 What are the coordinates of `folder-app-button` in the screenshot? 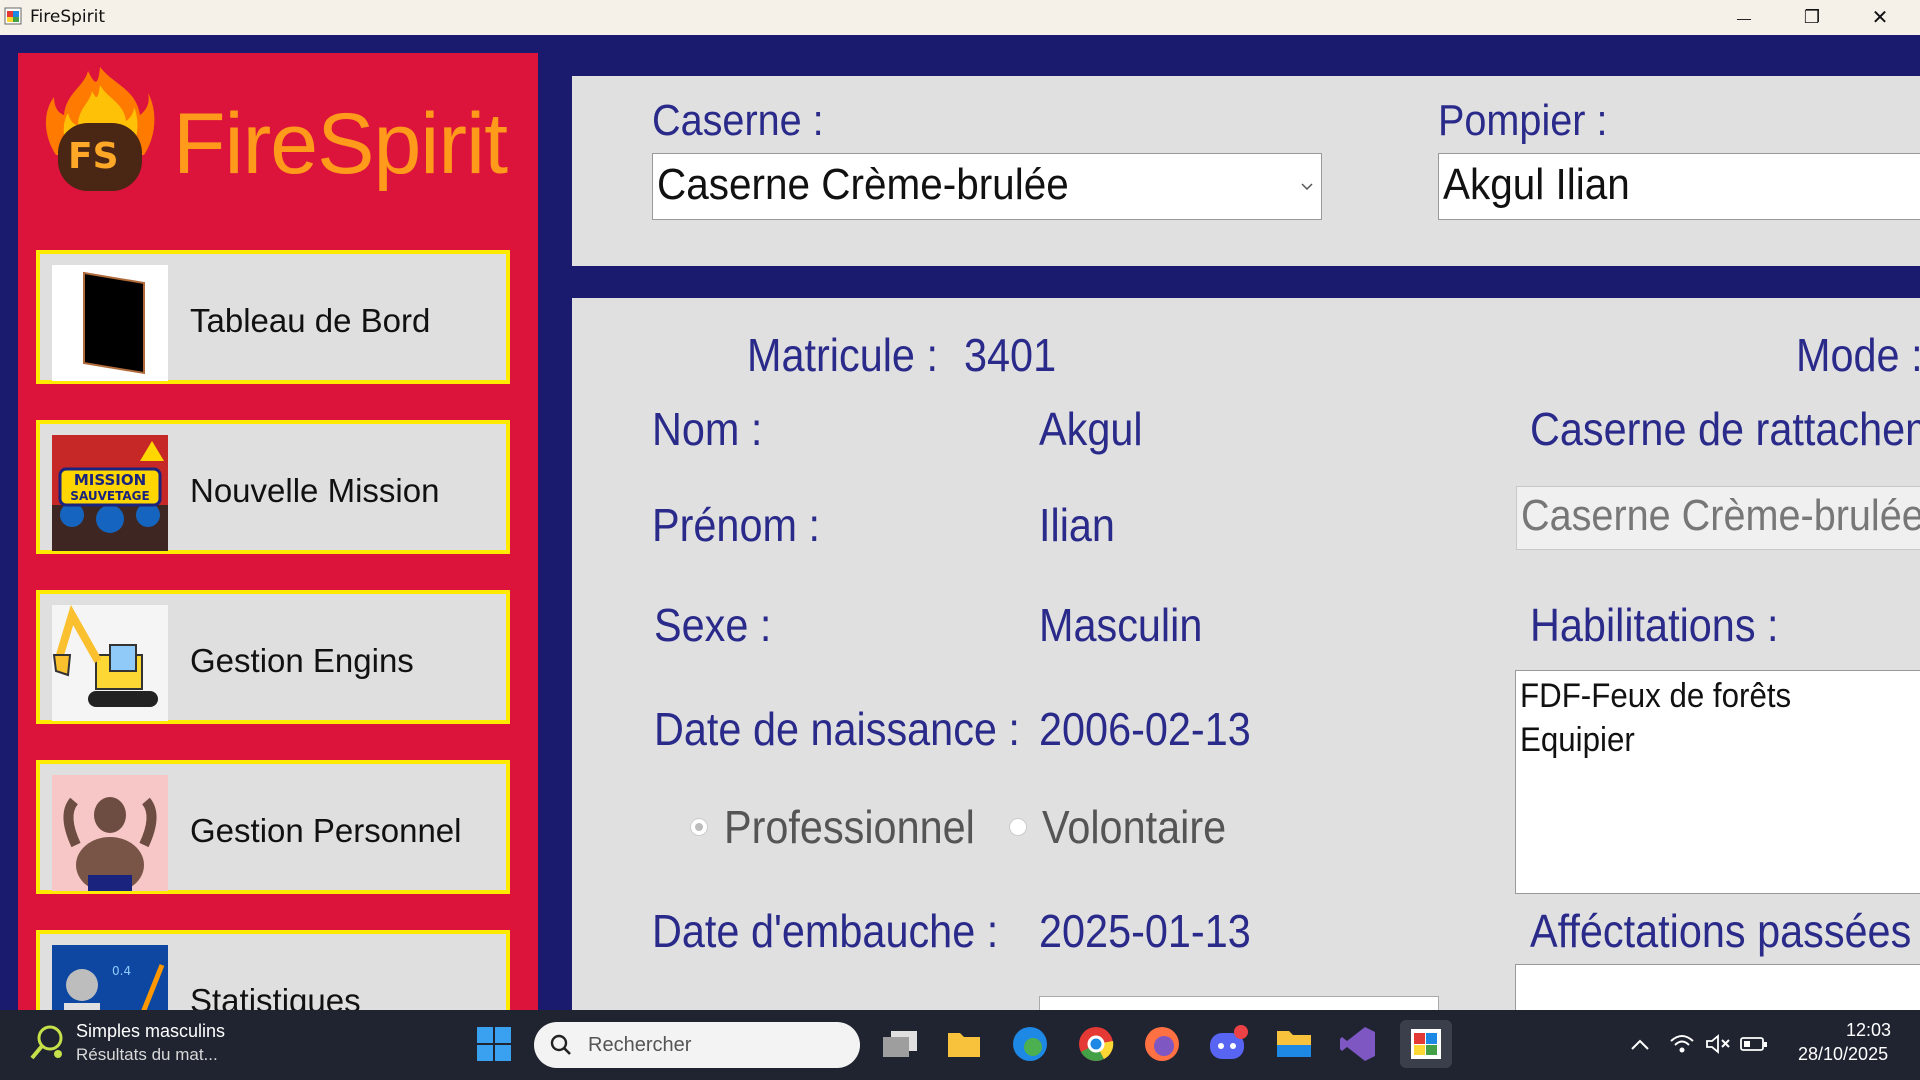 It's located at (1294, 1044).